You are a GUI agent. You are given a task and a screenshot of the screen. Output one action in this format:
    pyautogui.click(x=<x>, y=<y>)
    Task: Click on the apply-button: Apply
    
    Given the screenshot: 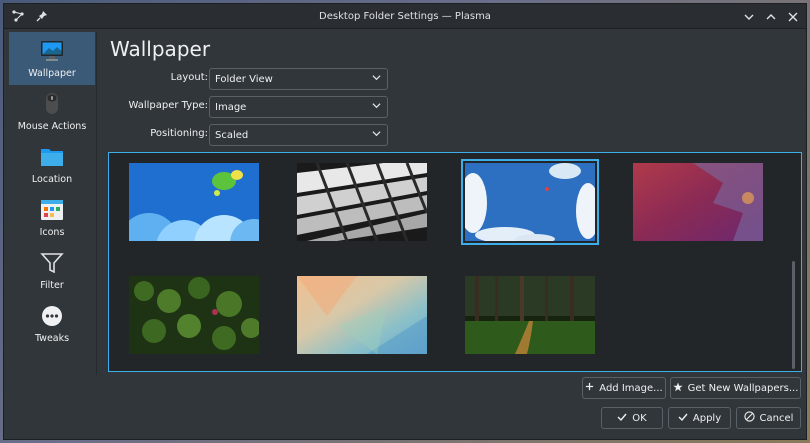 What is the action you would take?
    pyautogui.click(x=699, y=418)
    